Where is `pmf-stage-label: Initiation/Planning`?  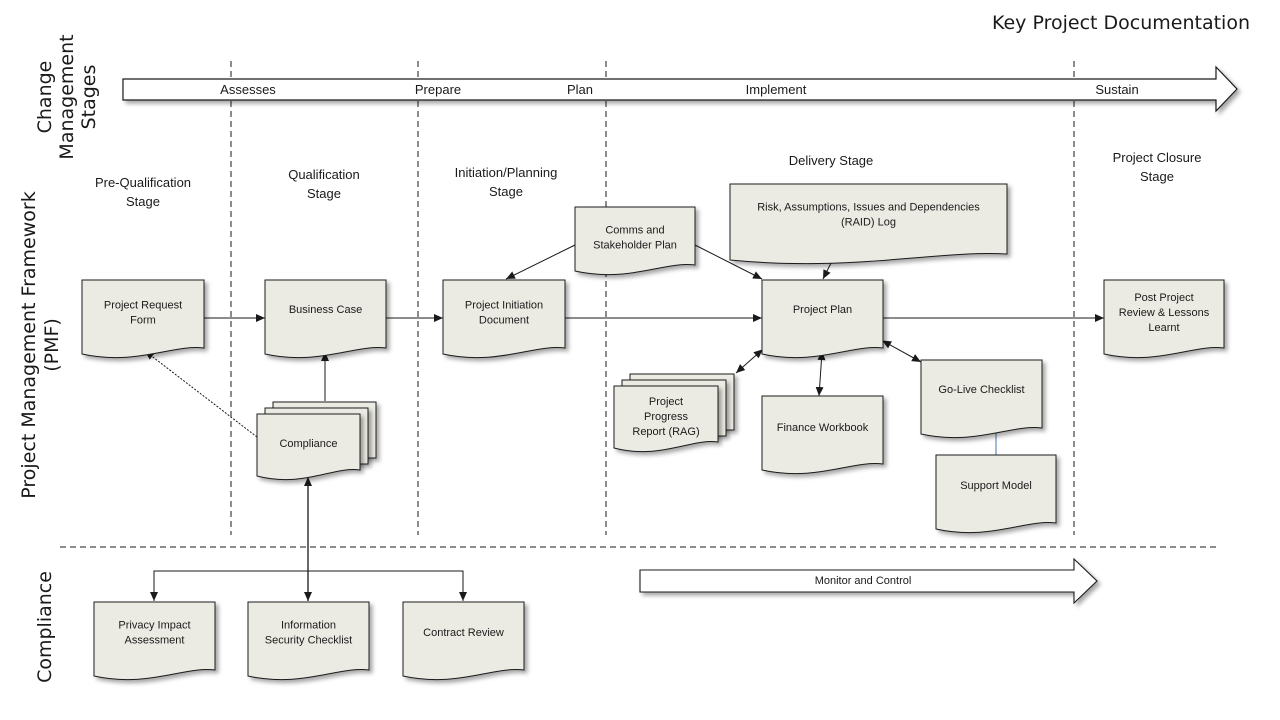 pmf-stage-label: Initiation/Planning is located at coordinates (506, 172).